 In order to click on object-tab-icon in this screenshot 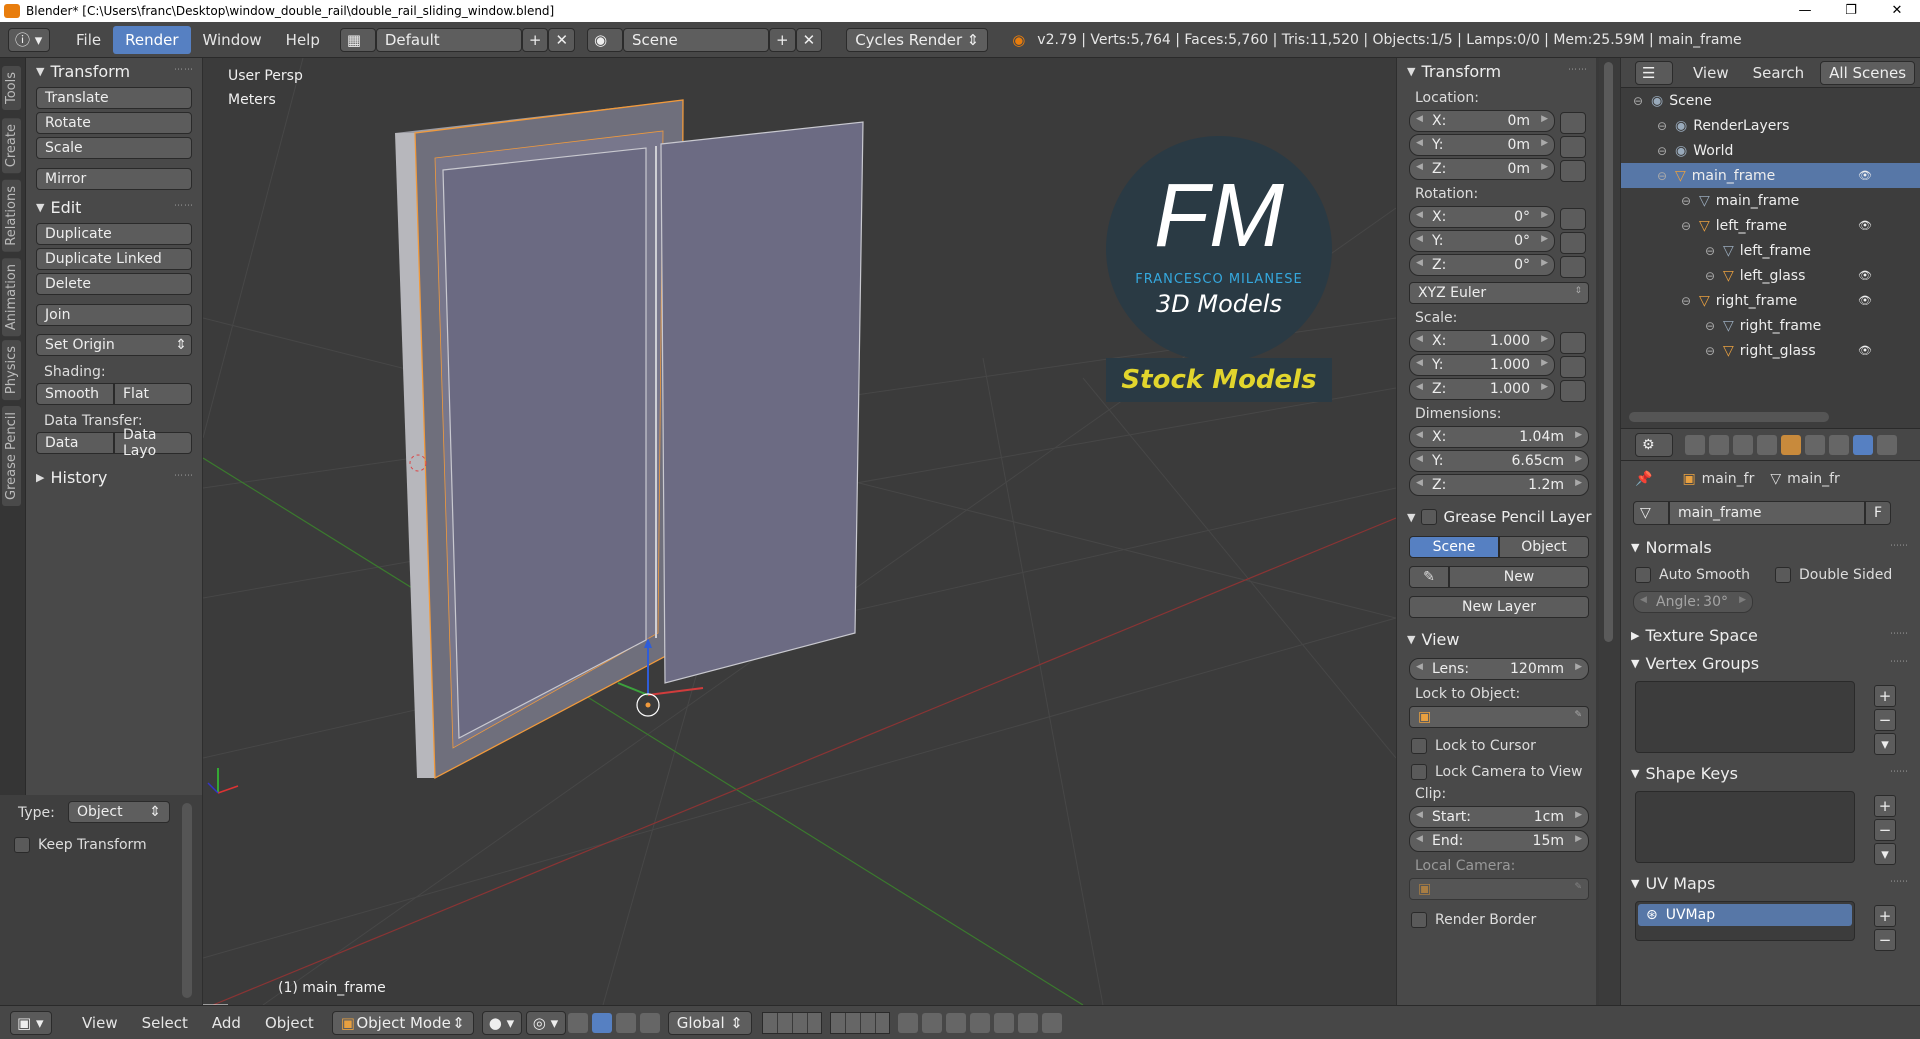, I will do `click(1791, 444)`.